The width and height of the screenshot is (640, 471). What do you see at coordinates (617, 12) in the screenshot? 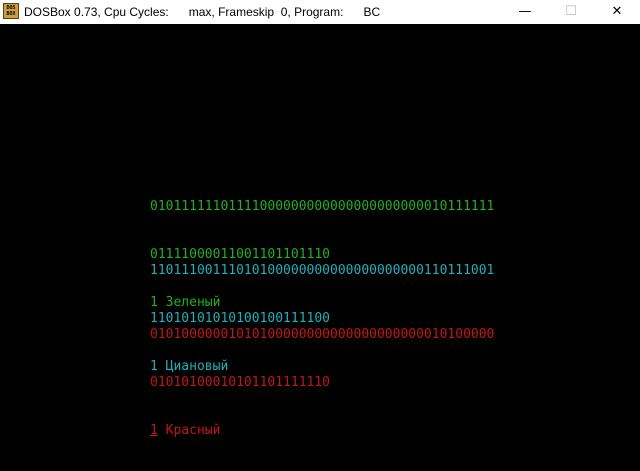
I see `close-button: ✕` at bounding box center [617, 12].